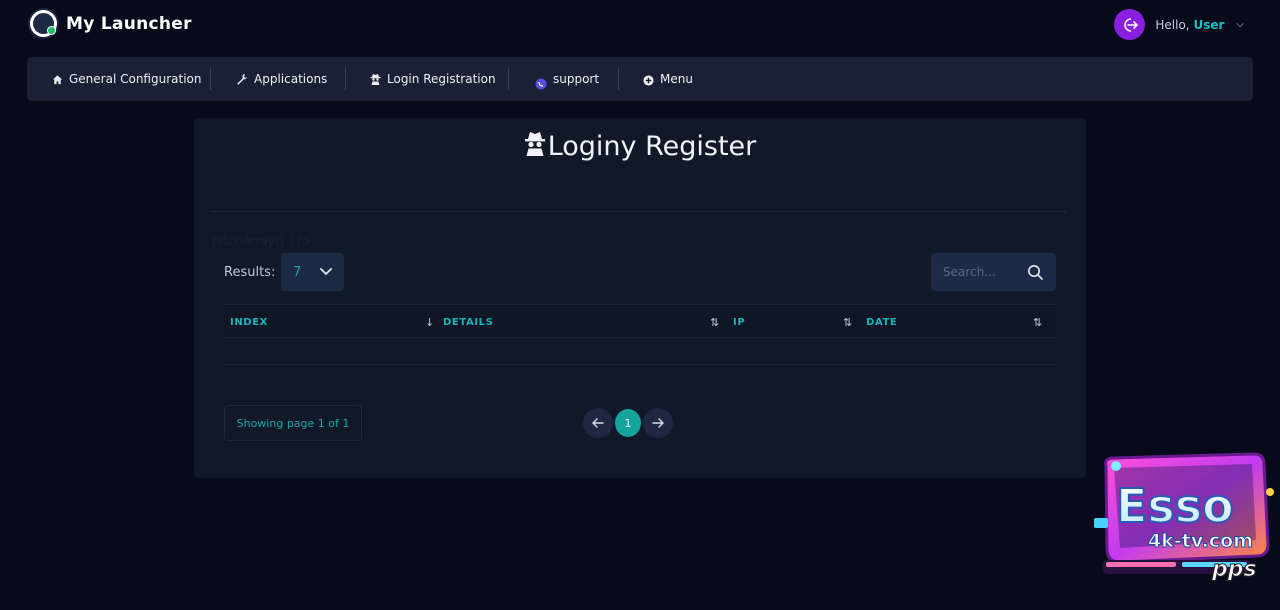 This screenshot has width=1280, height=610. What do you see at coordinates (982, 272) in the screenshot?
I see `search-input` at bounding box center [982, 272].